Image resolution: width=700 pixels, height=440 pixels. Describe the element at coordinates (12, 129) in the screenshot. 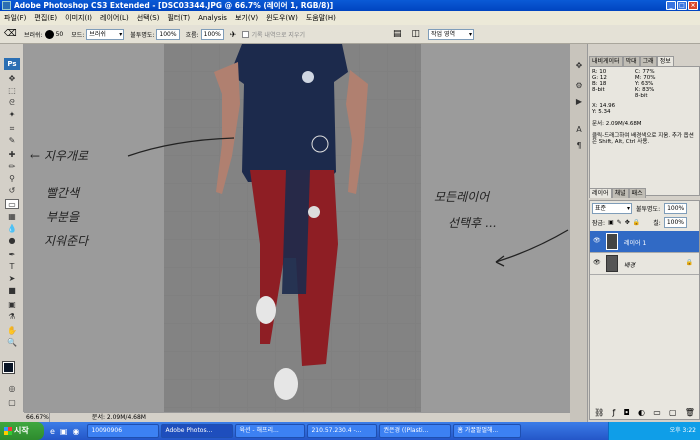

I see `crop-tool-icon: ⌗` at that location.